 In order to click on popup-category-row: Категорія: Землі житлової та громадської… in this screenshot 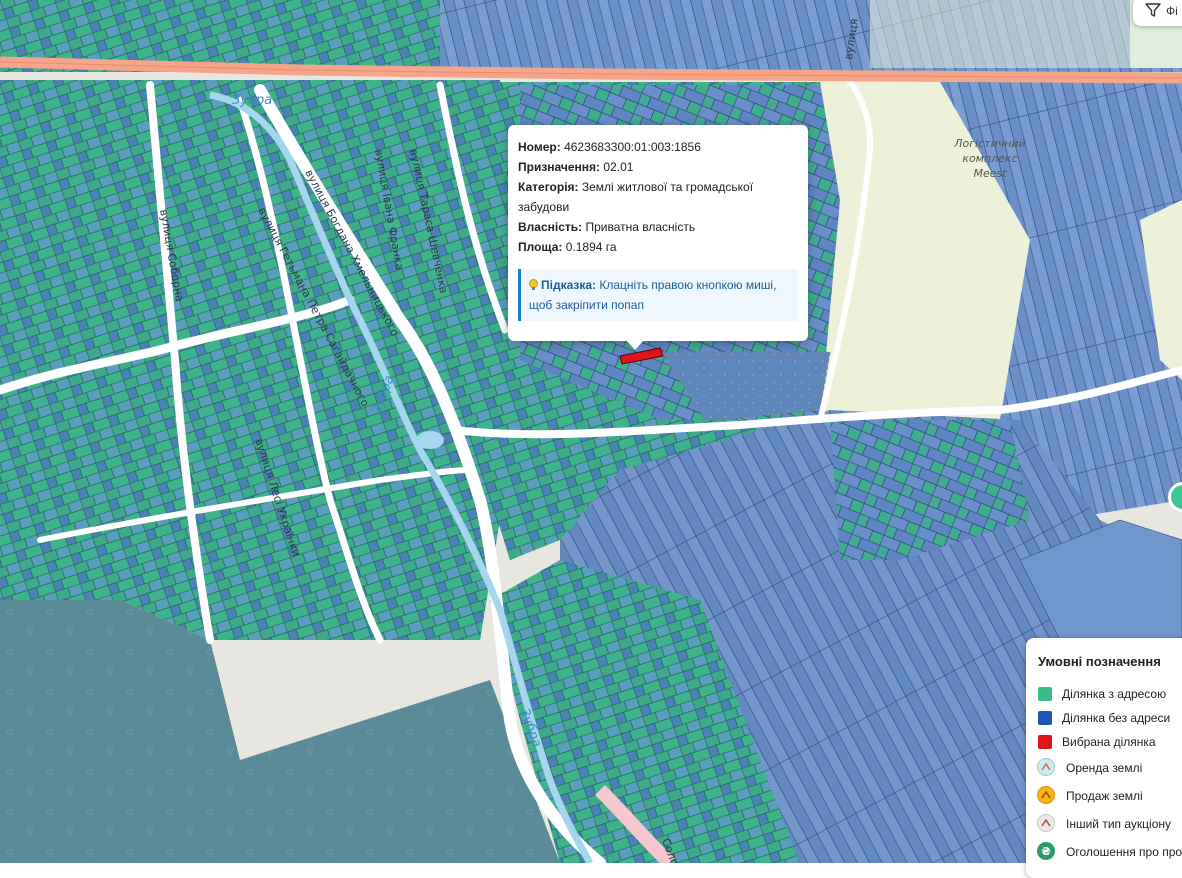, I will do `click(636, 197)`.